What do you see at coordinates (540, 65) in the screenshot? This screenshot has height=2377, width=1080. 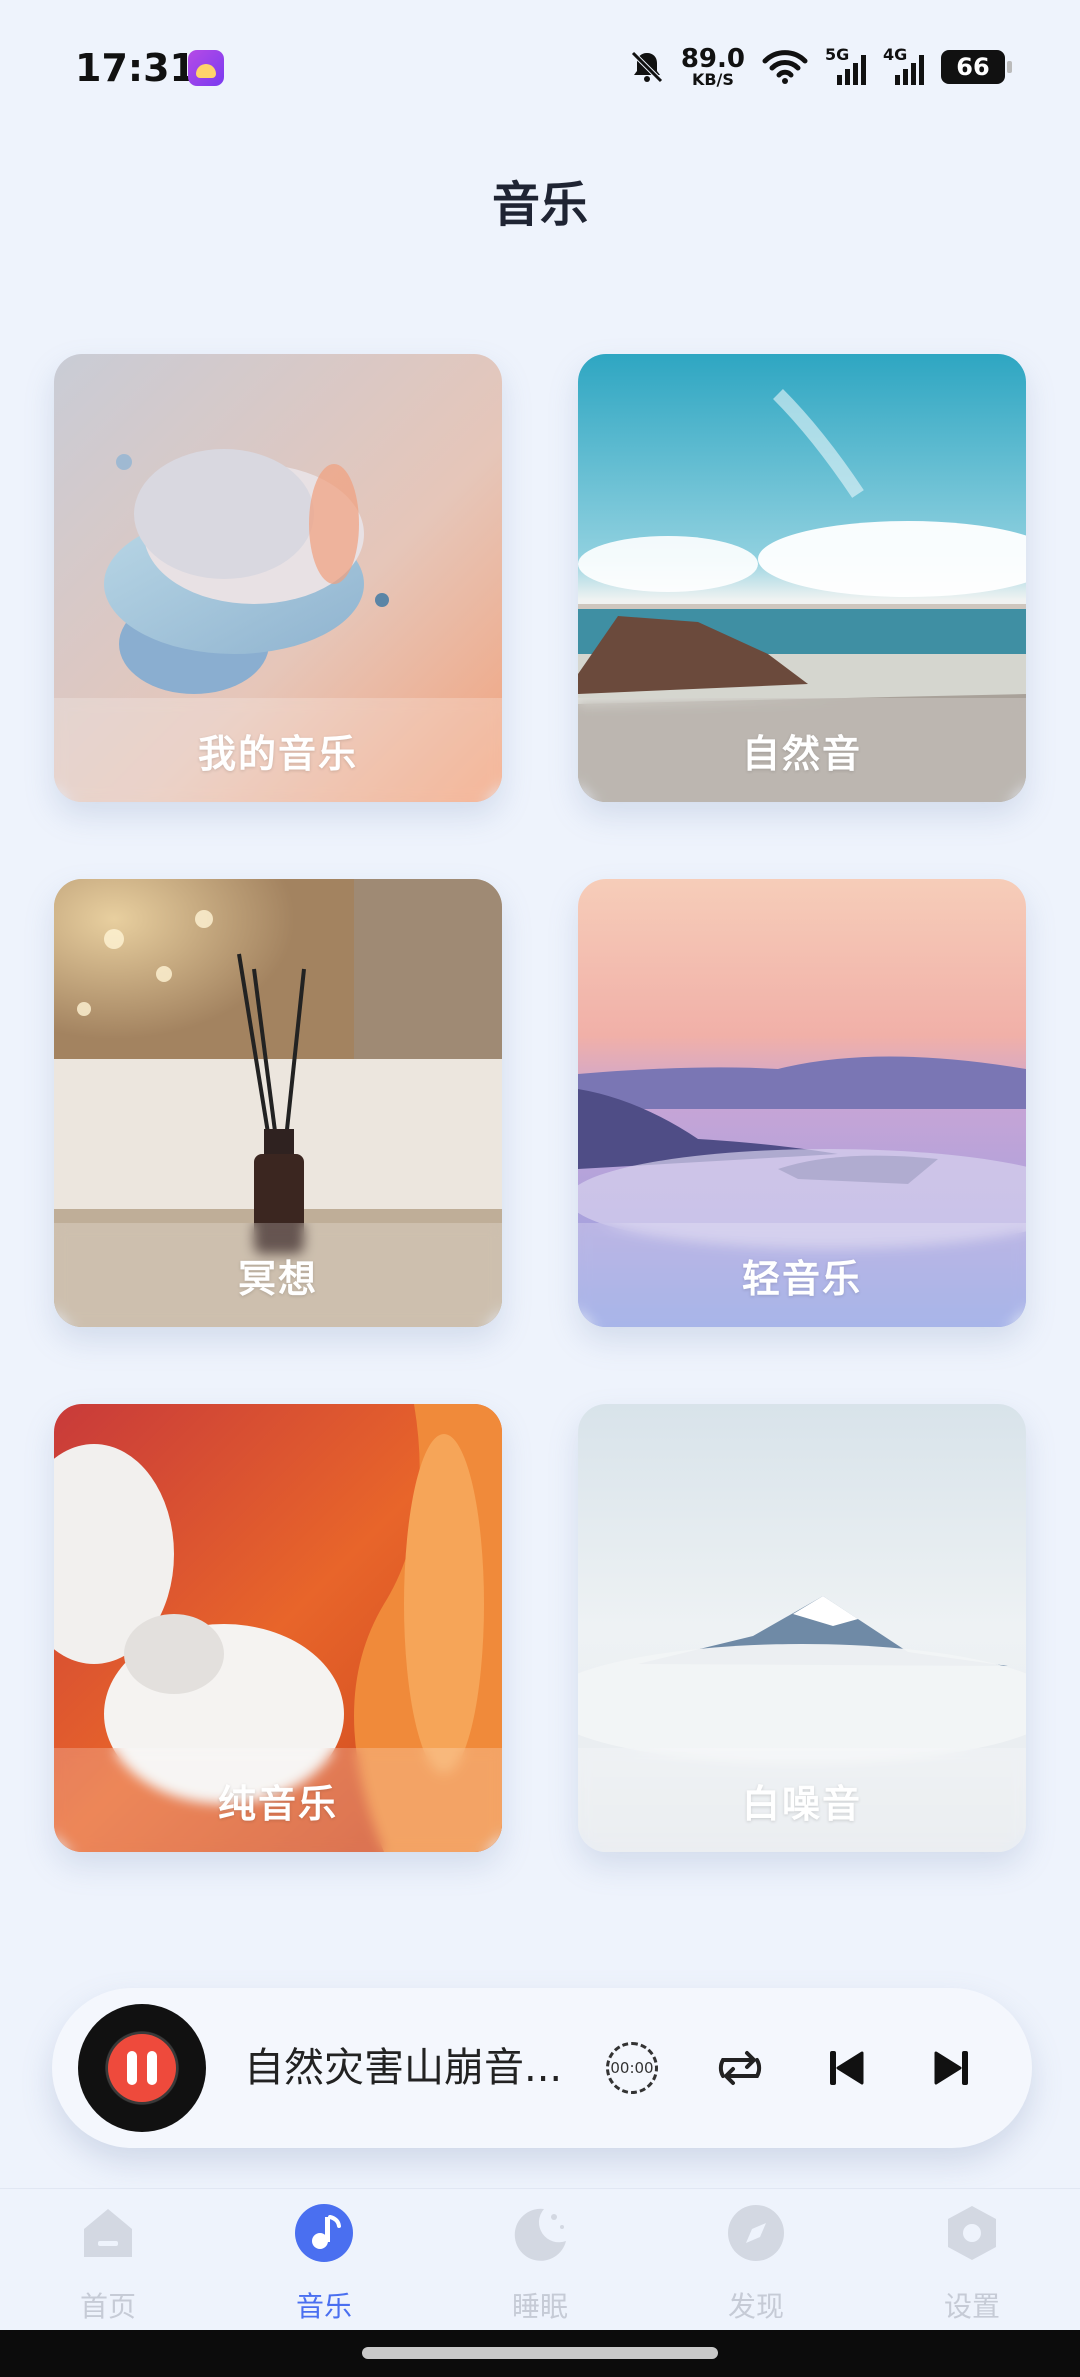 I see `status-bar: 17:31 89.0 KB/S 5G 4G 66` at bounding box center [540, 65].